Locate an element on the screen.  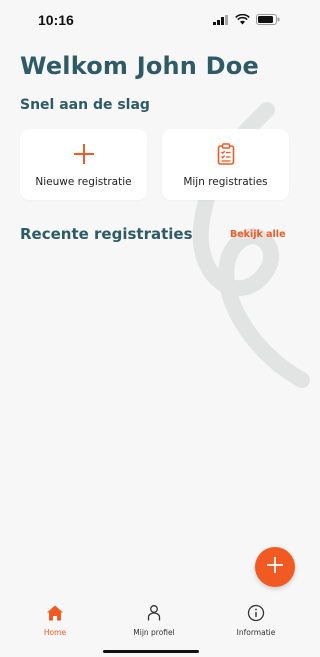
tab-profile: Mijn profiel is located at coordinates (154, 620).